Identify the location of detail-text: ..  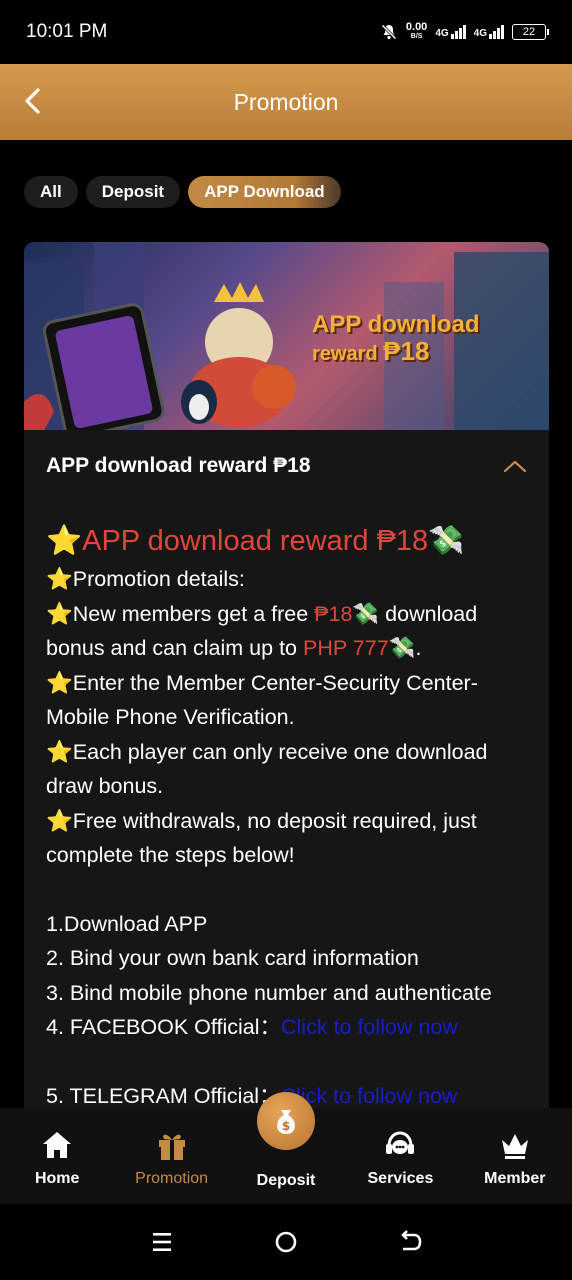
(418, 648).